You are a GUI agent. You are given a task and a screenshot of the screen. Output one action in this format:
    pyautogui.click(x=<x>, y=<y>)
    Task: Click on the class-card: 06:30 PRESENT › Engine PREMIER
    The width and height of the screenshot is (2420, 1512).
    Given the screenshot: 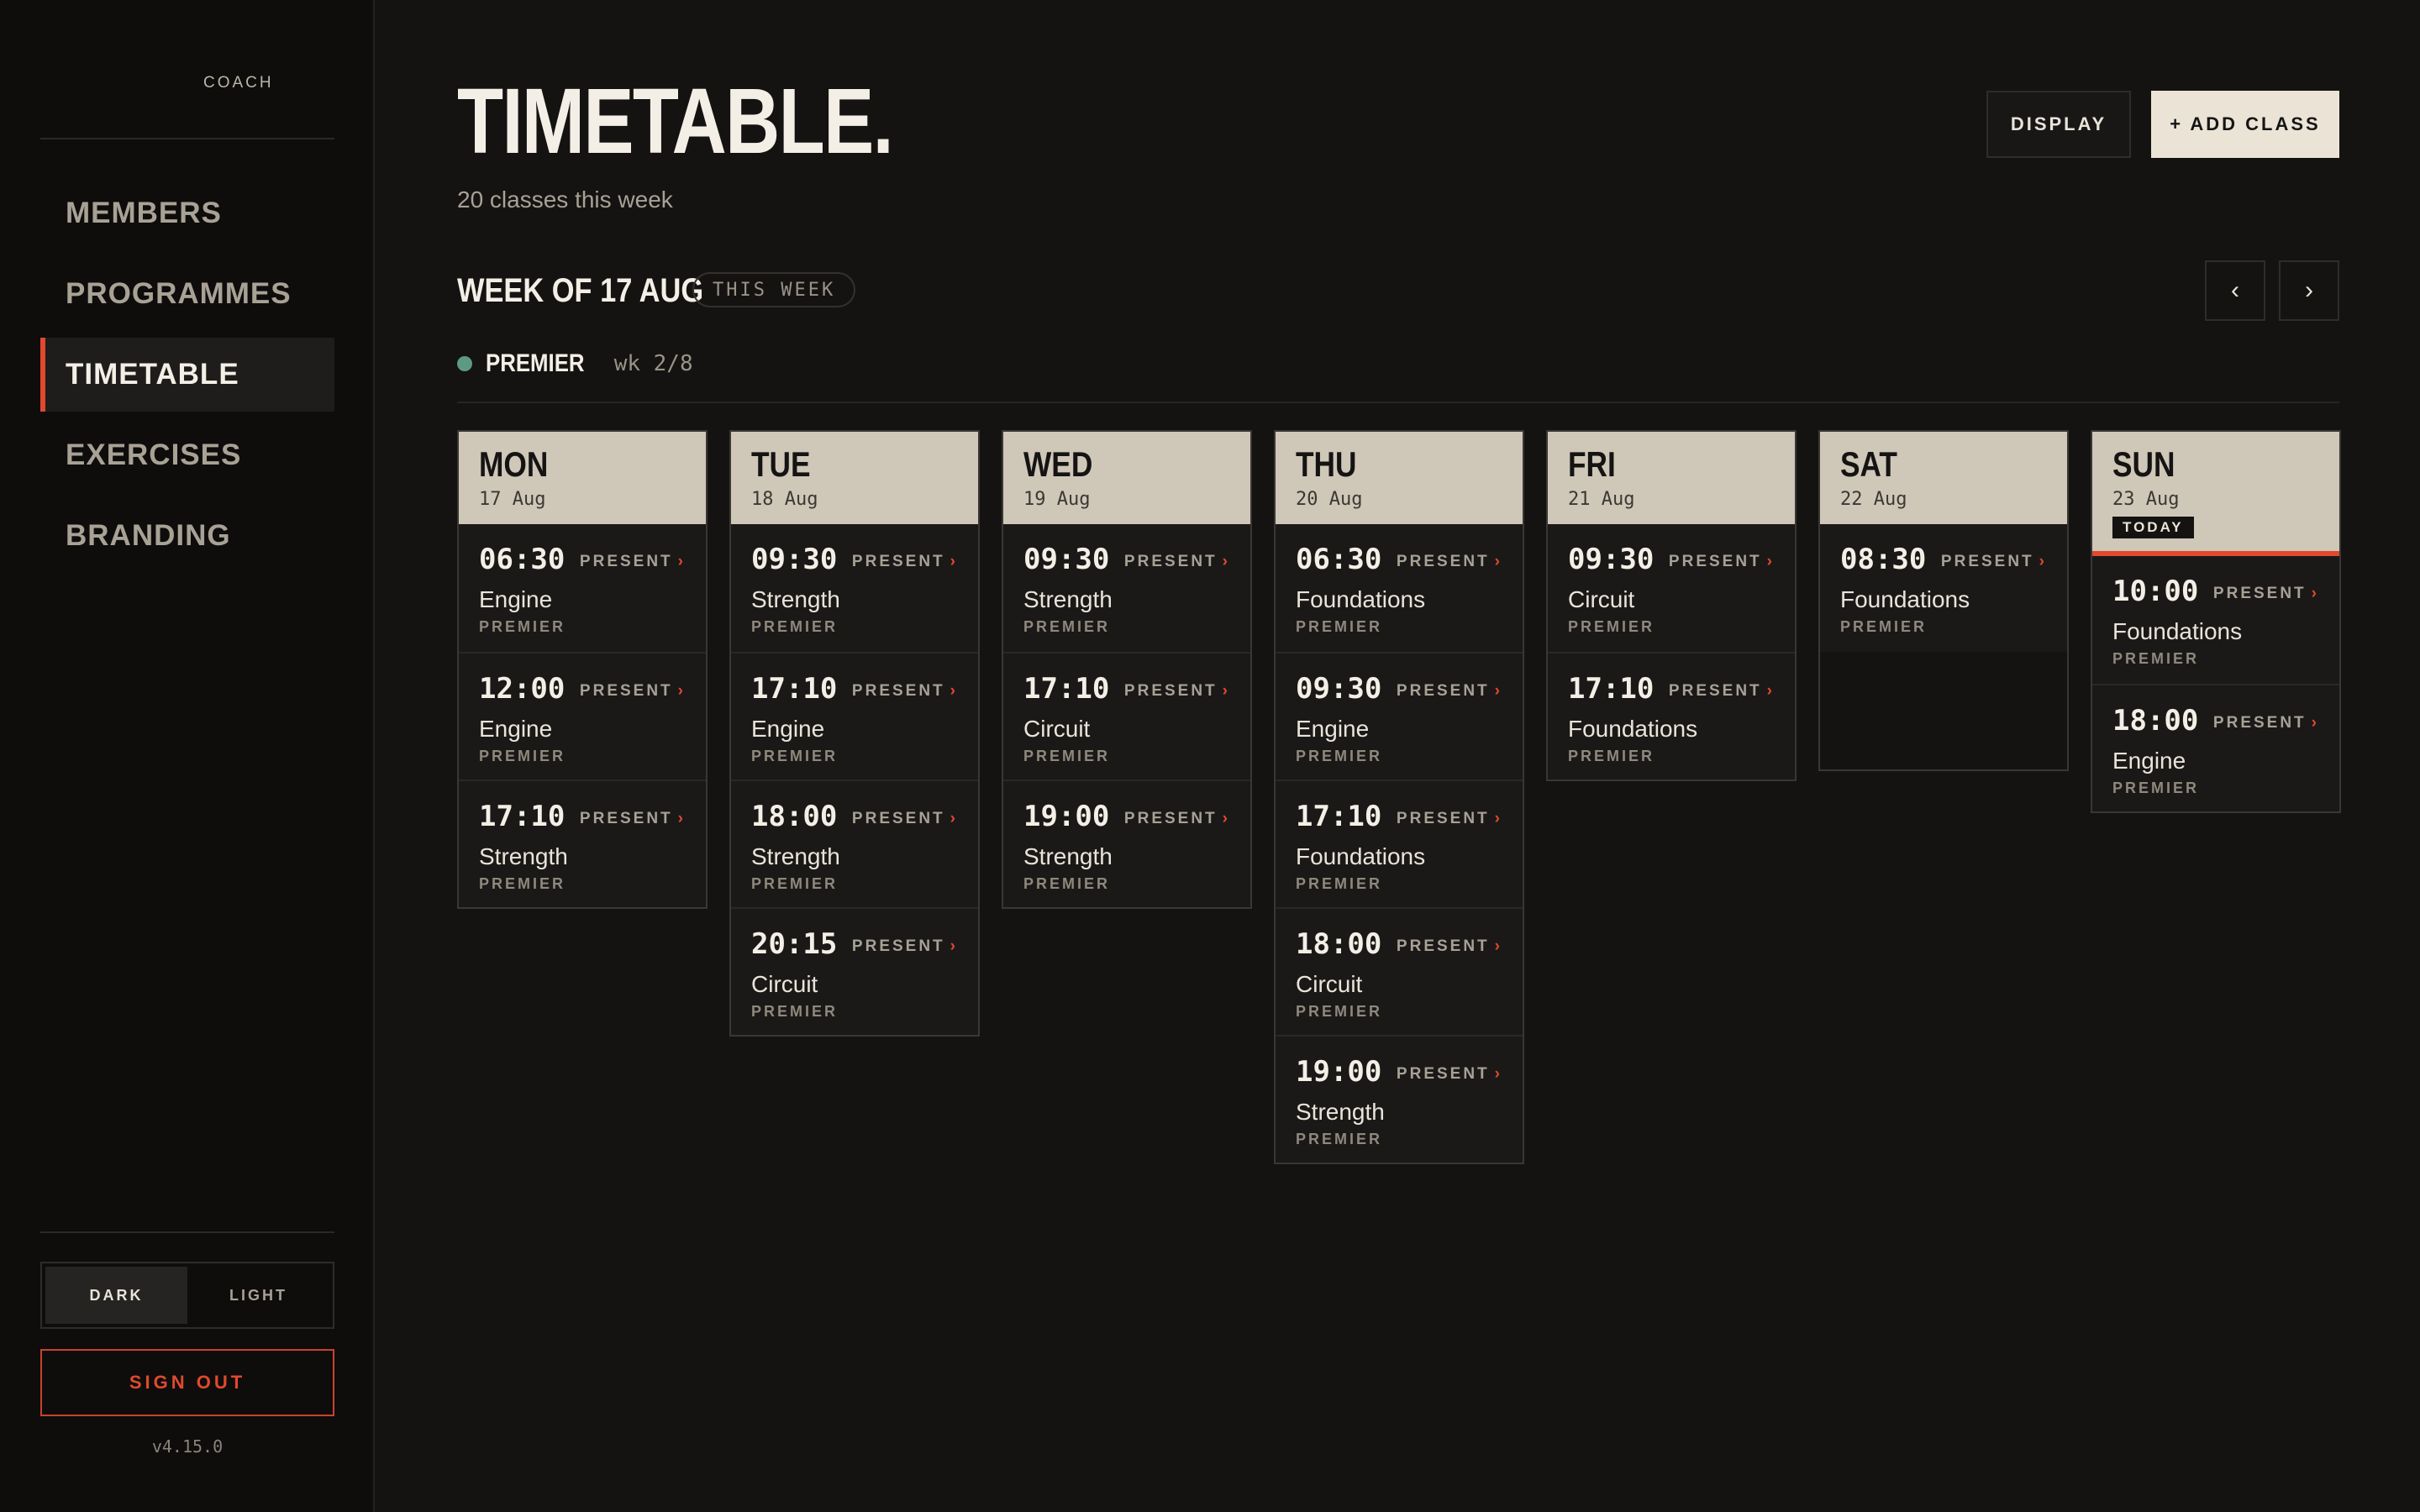 What is the action you would take?
    pyautogui.click(x=582, y=588)
    